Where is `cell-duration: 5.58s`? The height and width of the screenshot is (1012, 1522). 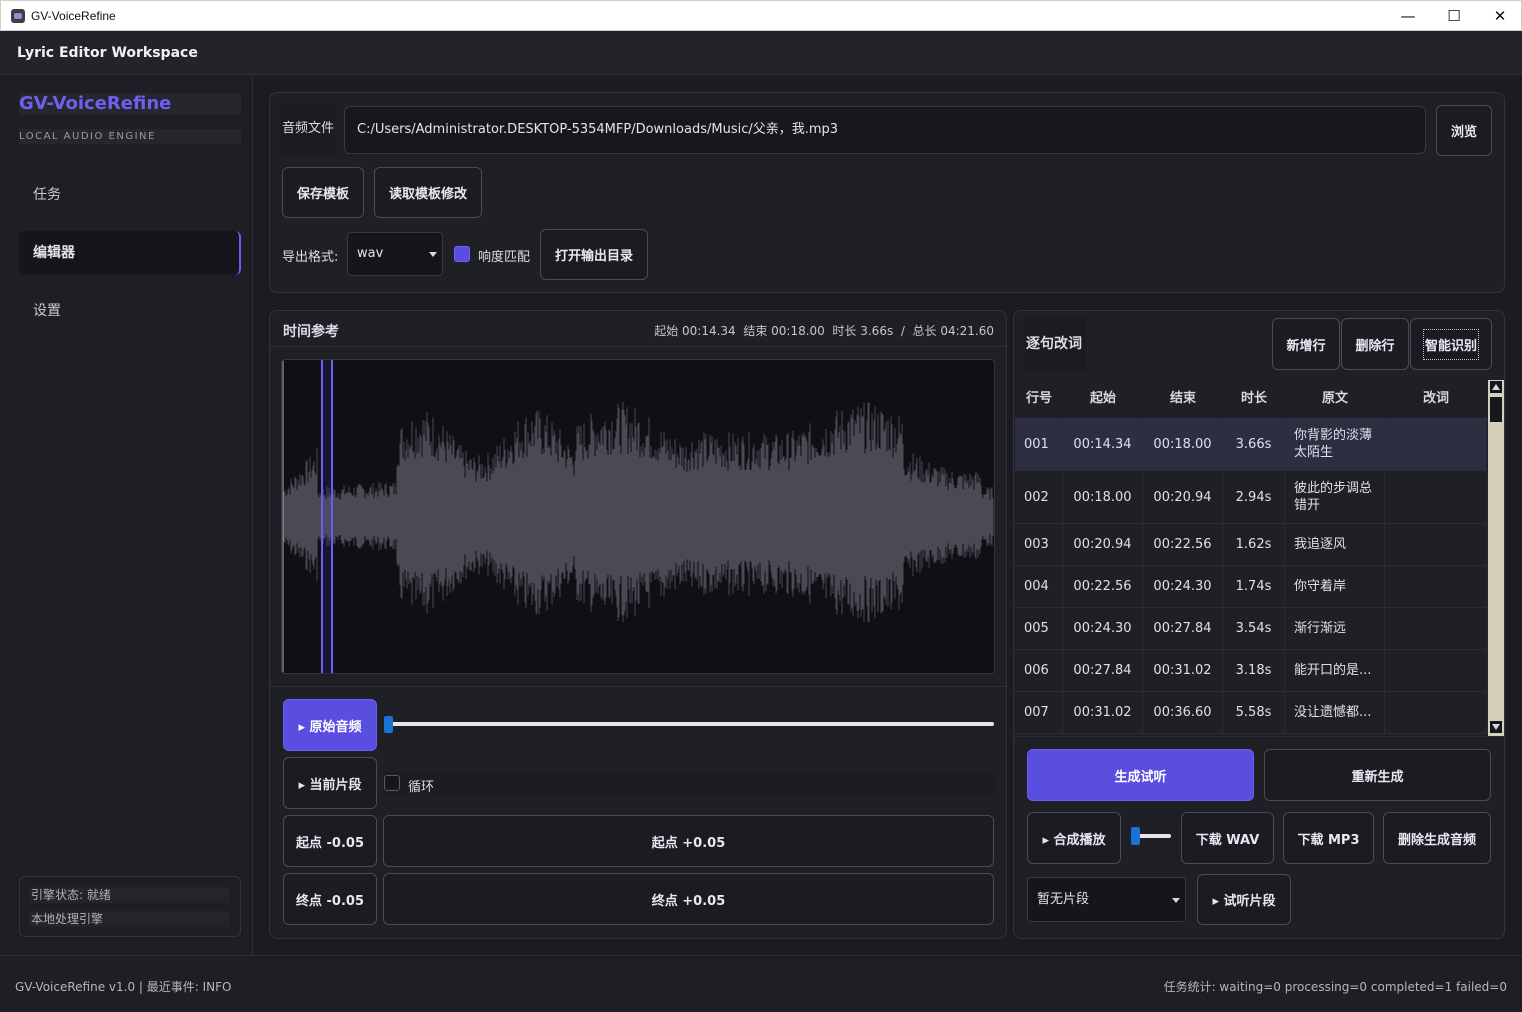 cell-duration: 5.58s is located at coordinates (1254, 712).